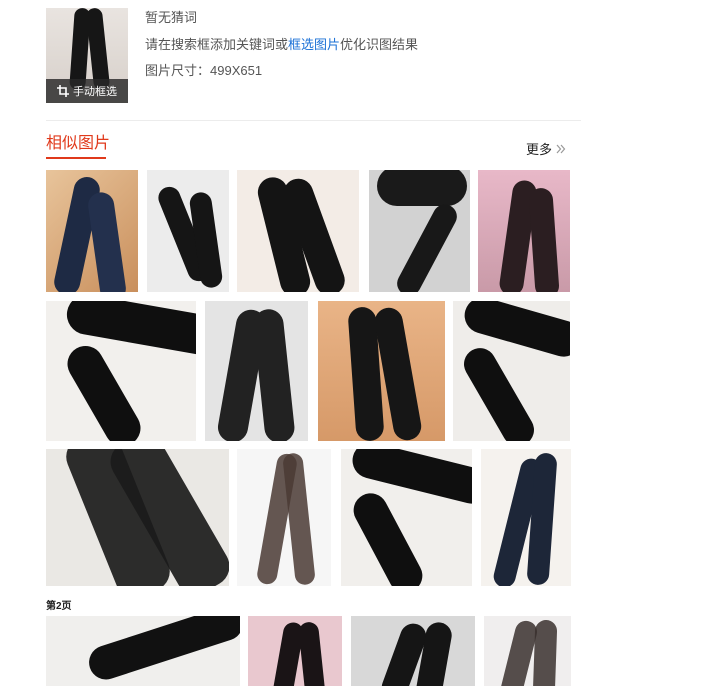 The width and height of the screenshot is (720, 686). I want to click on manual-crop-button: 手动框选, so click(87, 91).